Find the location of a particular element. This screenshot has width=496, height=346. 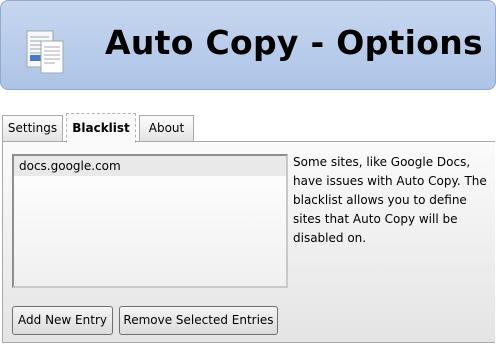

remove-selected-entries-button: Remove Selected Entries is located at coordinates (198, 320).